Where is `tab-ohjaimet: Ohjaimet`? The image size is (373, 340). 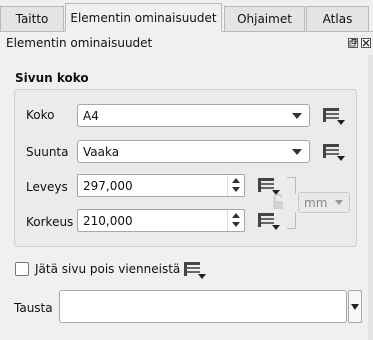 tab-ohjaimet: Ohjaimet is located at coordinates (264, 18).